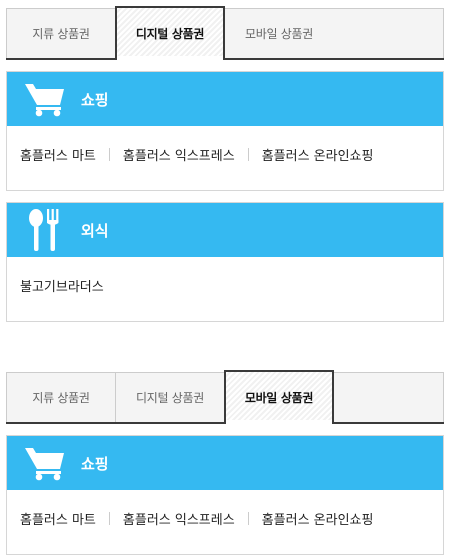 Image resolution: width=449 pixels, height=558 pixels. Describe the element at coordinates (95, 230) in the screenshot. I see `category-title: 외식` at that location.